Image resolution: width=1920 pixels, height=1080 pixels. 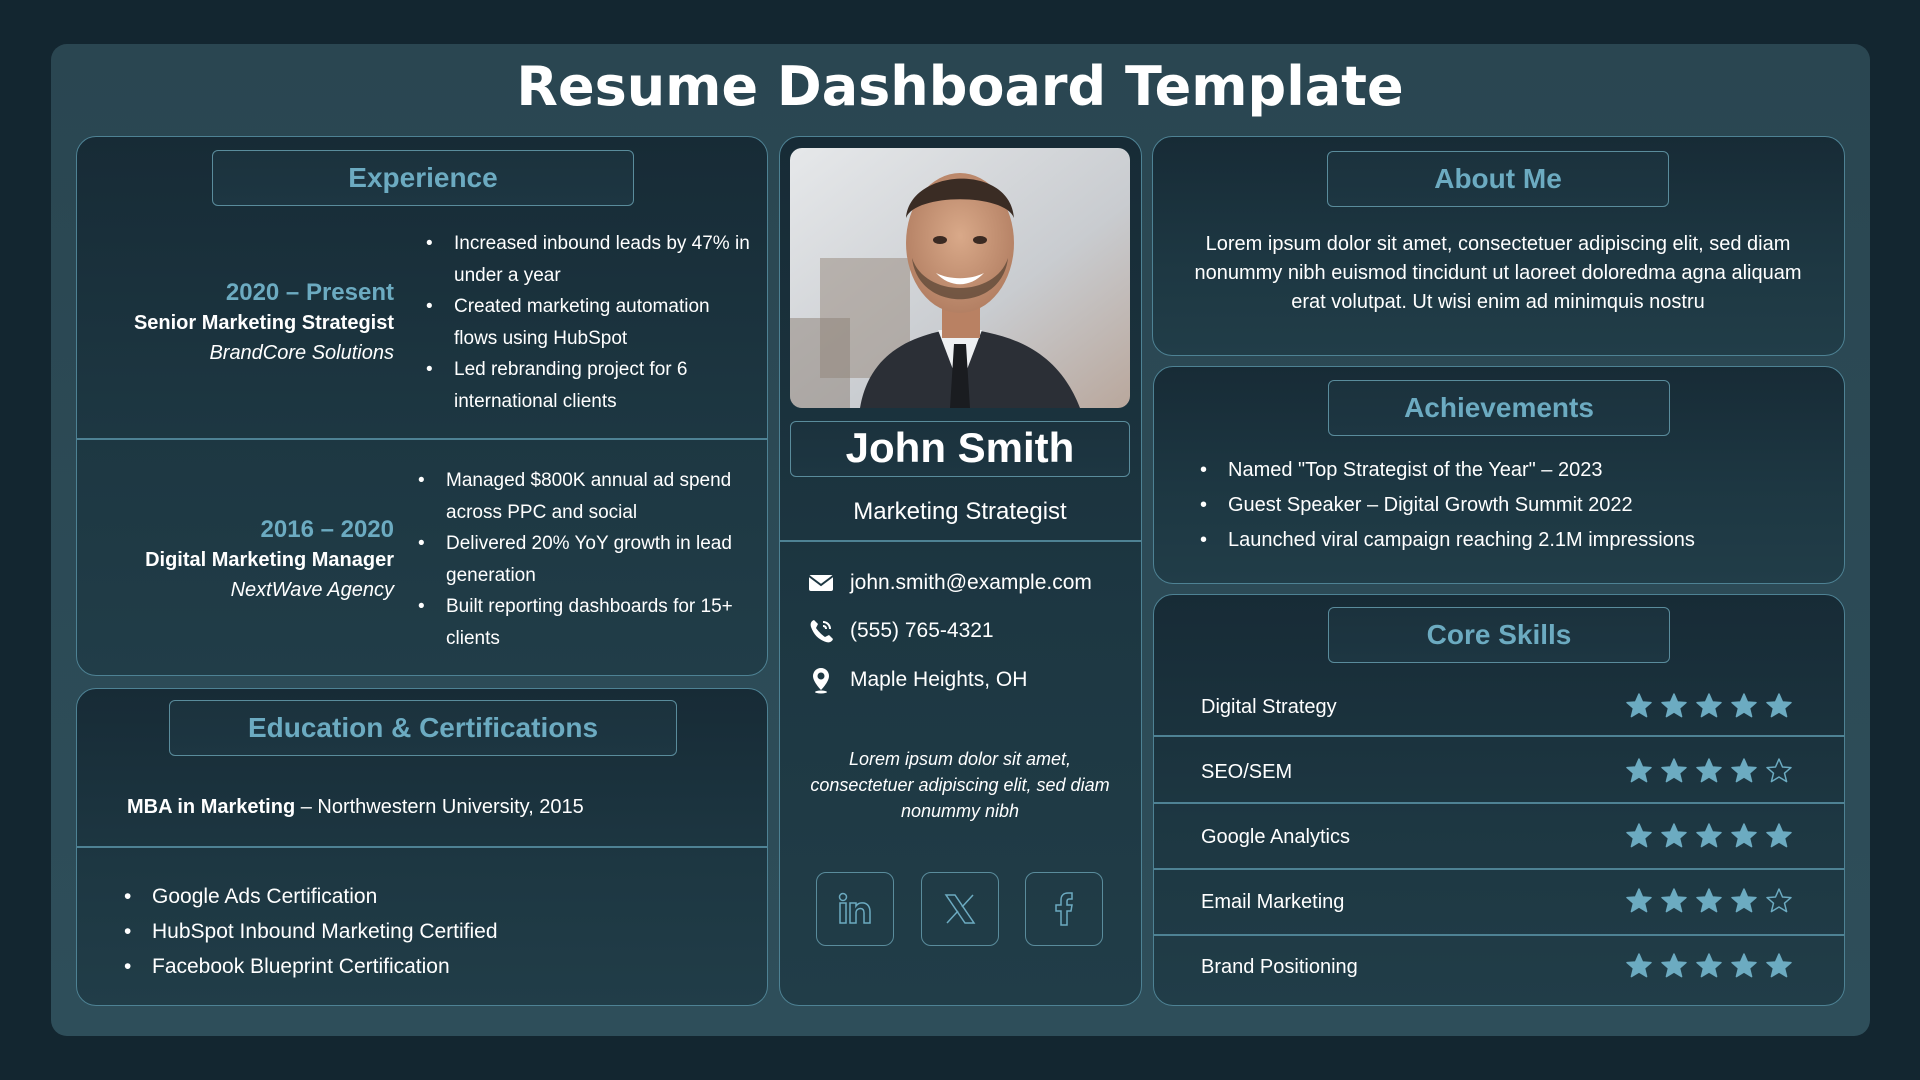 What do you see at coordinates (821, 631) in the screenshot?
I see `phone-icon` at bounding box center [821, 631].